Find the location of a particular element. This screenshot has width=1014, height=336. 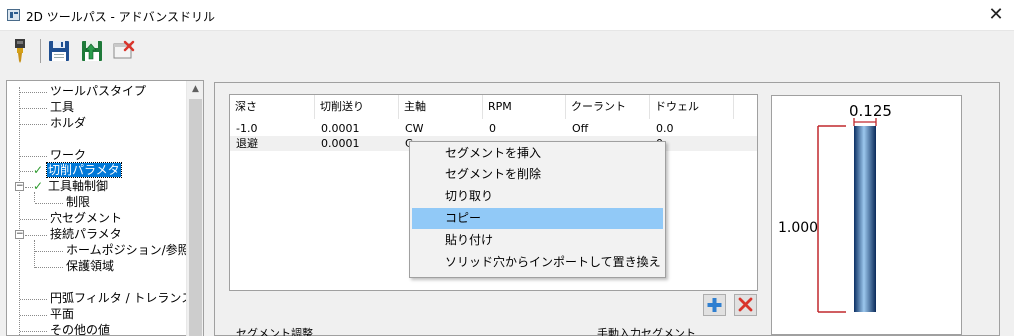

tree-item-tool: 工具 is located at coordinates (62, 107).